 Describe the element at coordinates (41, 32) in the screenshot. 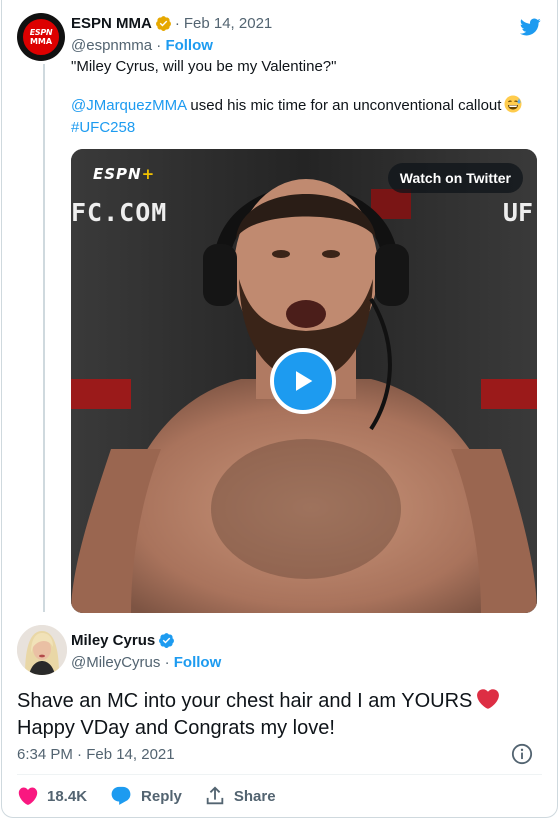

I see `logo-text-espn: ESPN` at that location.